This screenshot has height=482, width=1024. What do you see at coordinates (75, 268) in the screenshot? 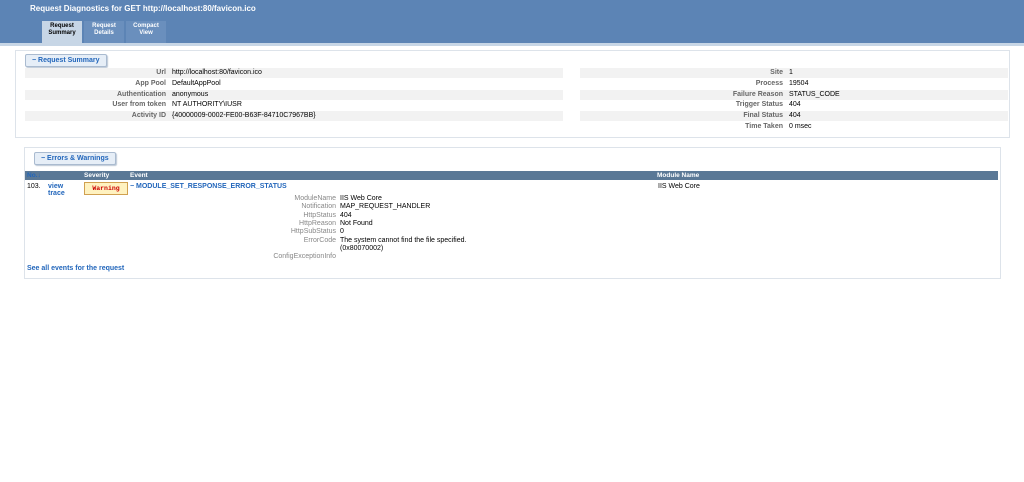
I see `see-all-events-link: See all events for the request` at bounding box center [75, 268].